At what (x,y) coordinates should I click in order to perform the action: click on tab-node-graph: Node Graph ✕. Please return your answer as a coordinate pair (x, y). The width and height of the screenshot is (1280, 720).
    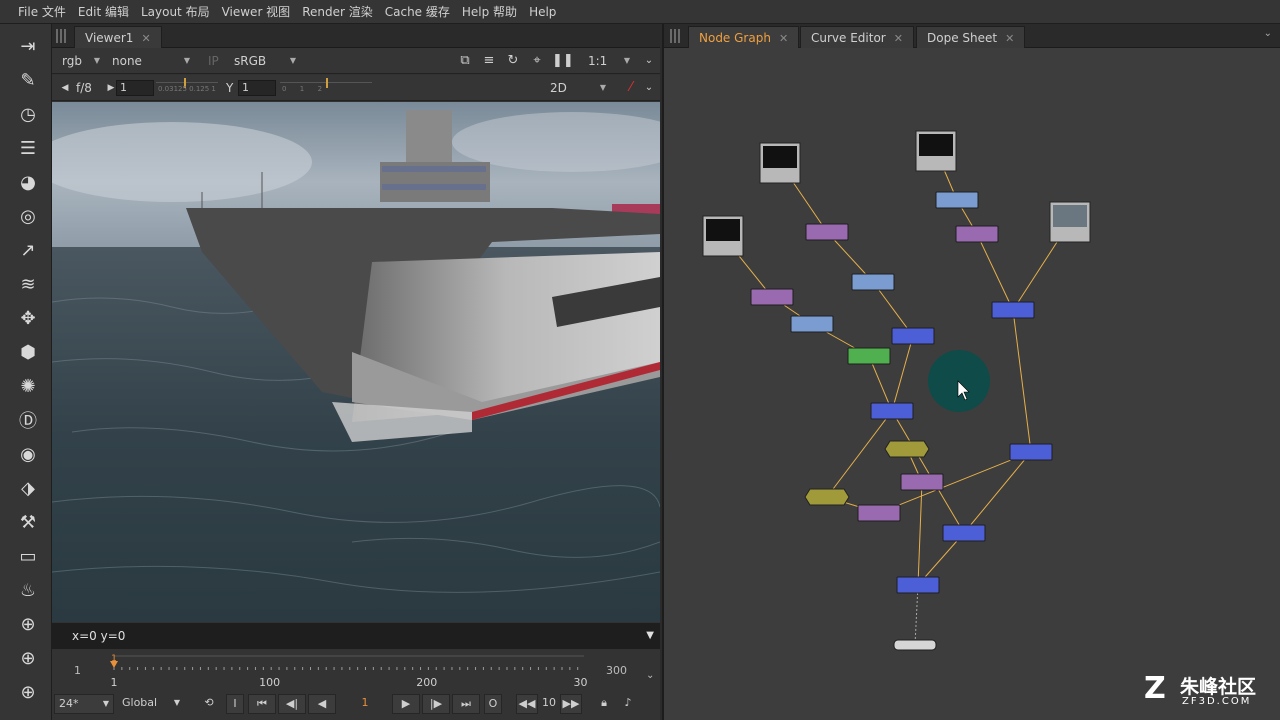
    Looking at the image, I should click on (744, 37).